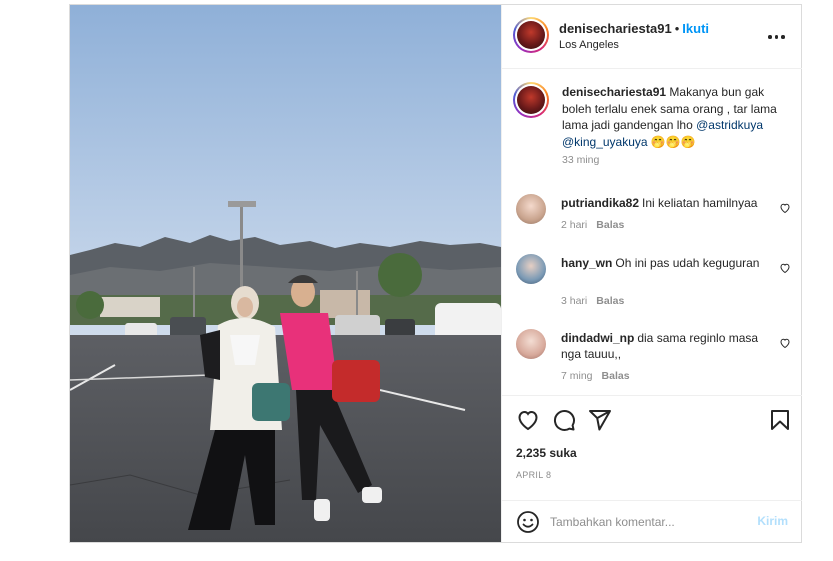 The image size is (833, 561). What do you see at coordinates (652, 37) in the screenshot?
I see `post-header: denisechariesta91 • Ikuti Los Angeles` at bounding box center [652, 37].